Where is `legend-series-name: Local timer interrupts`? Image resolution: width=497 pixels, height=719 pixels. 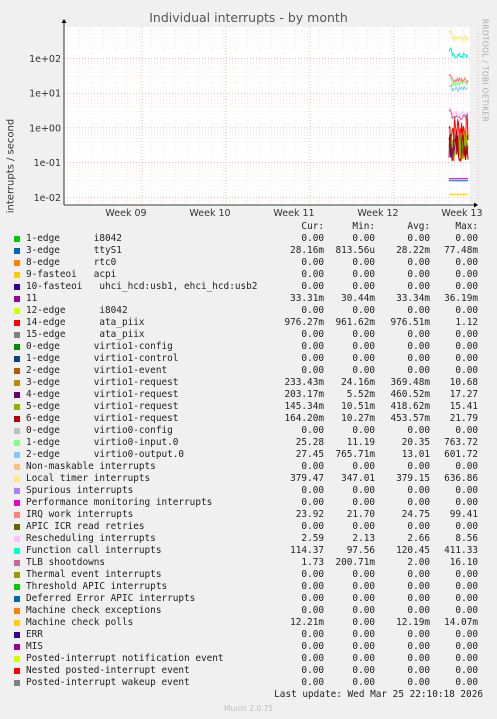 legend-series-name: Local timer interrupts is located at coordinates (88, 478).